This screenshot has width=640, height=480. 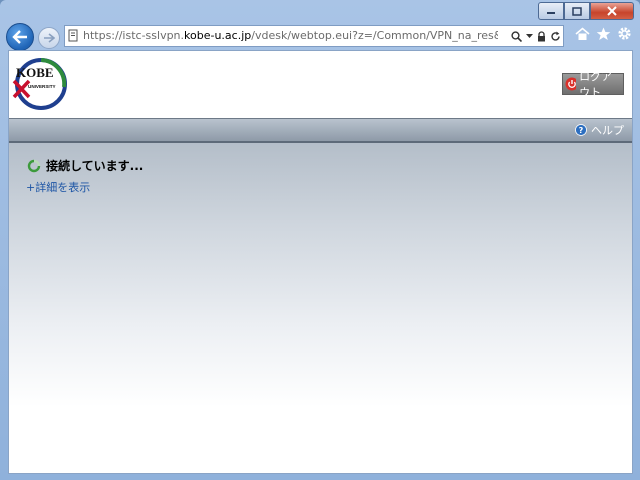 I want to click on help-link: ? ヘルプ, so click(x=599, y=130).